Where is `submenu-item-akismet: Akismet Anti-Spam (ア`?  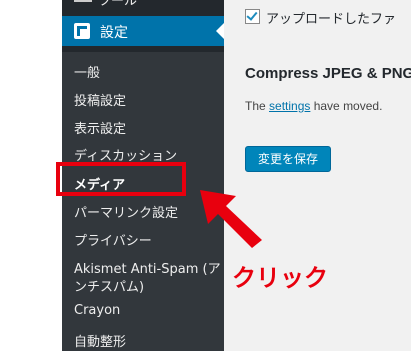 submenu-item-akismet: Akismet Anti-Spam (ア is located at coordinates (147, 267).